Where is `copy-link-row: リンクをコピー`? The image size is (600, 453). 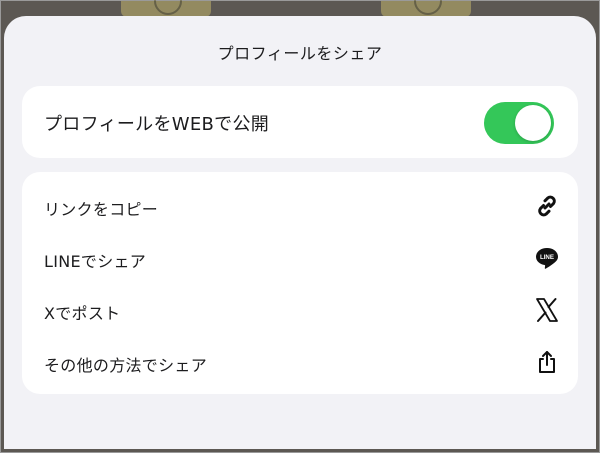
copy-link-row: リンクをコピー is located at coordinates (300, 206).